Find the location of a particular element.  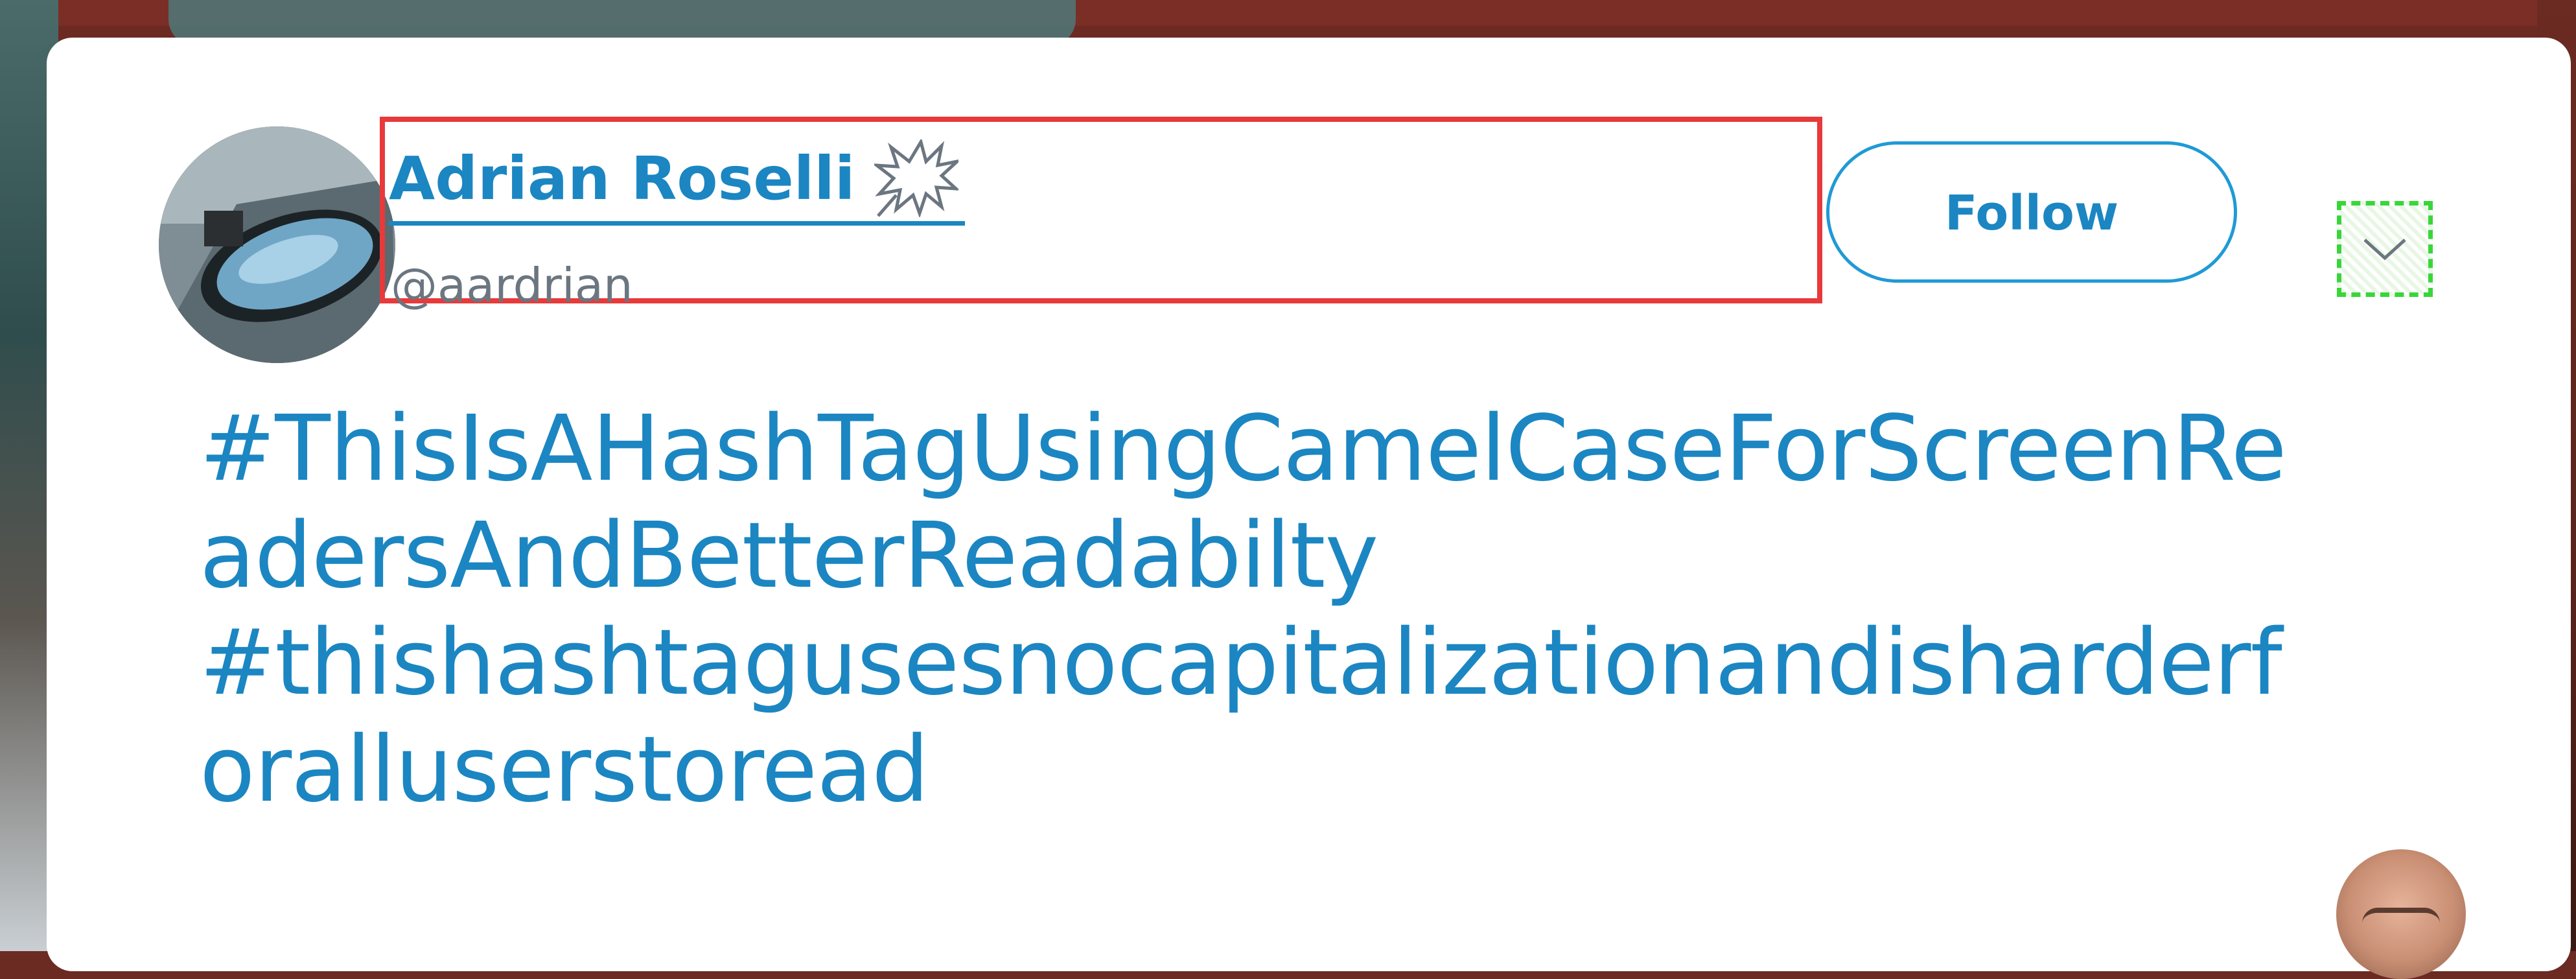

avatar is located at coordinates (277, 244).